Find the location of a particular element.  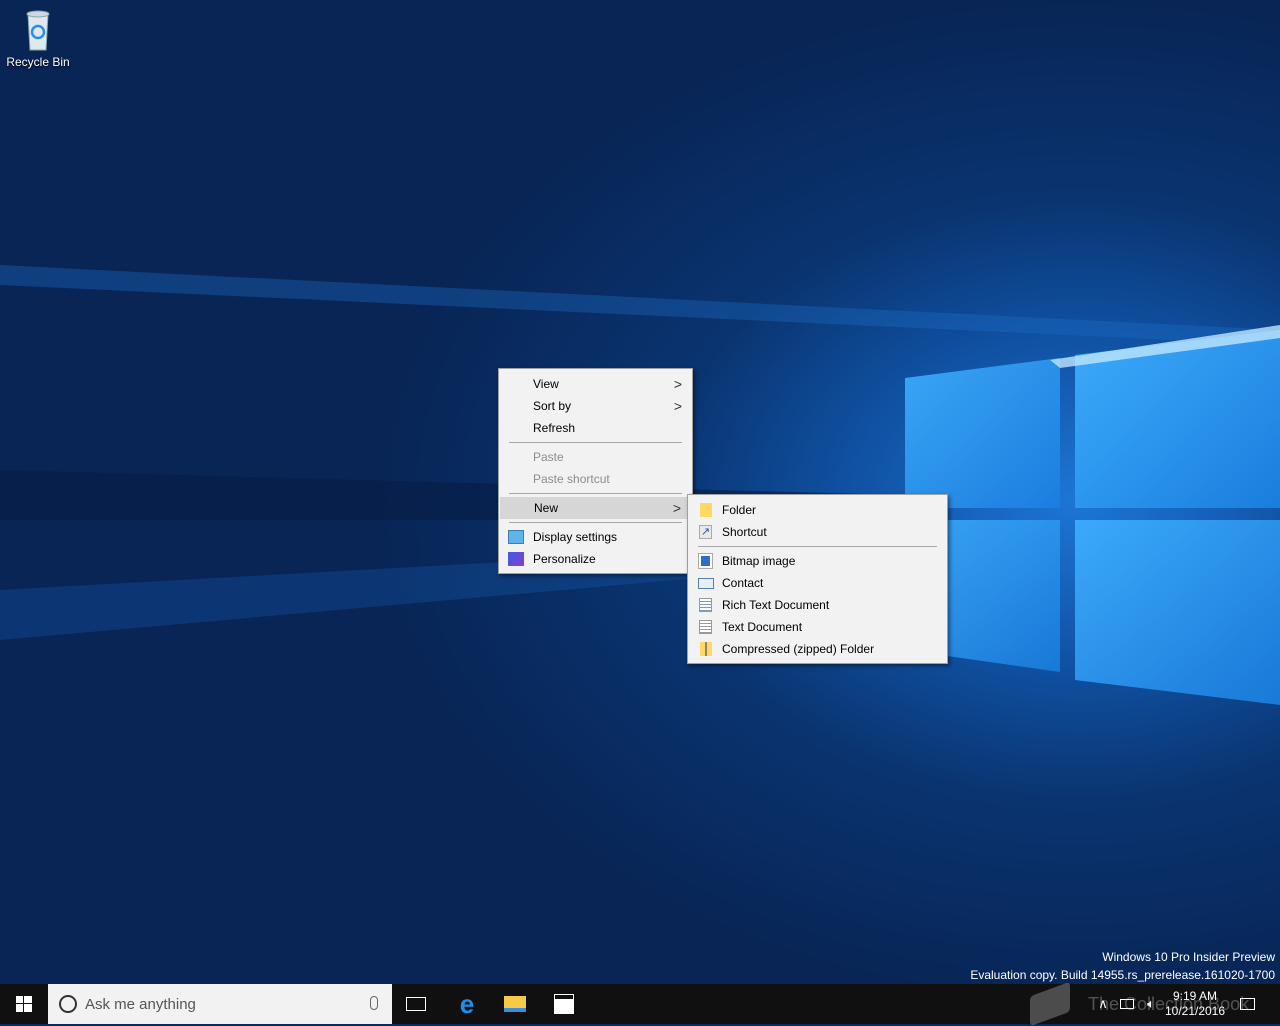

menu-item-label: Bitmap image is located at coordinates (759, 561).